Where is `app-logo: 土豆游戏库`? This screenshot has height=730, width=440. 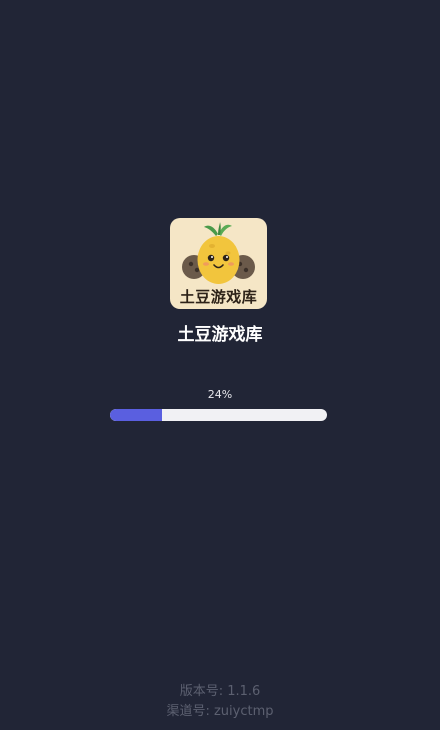
app-logo: 土豆游戏库 is located at coordinates (218, 263).